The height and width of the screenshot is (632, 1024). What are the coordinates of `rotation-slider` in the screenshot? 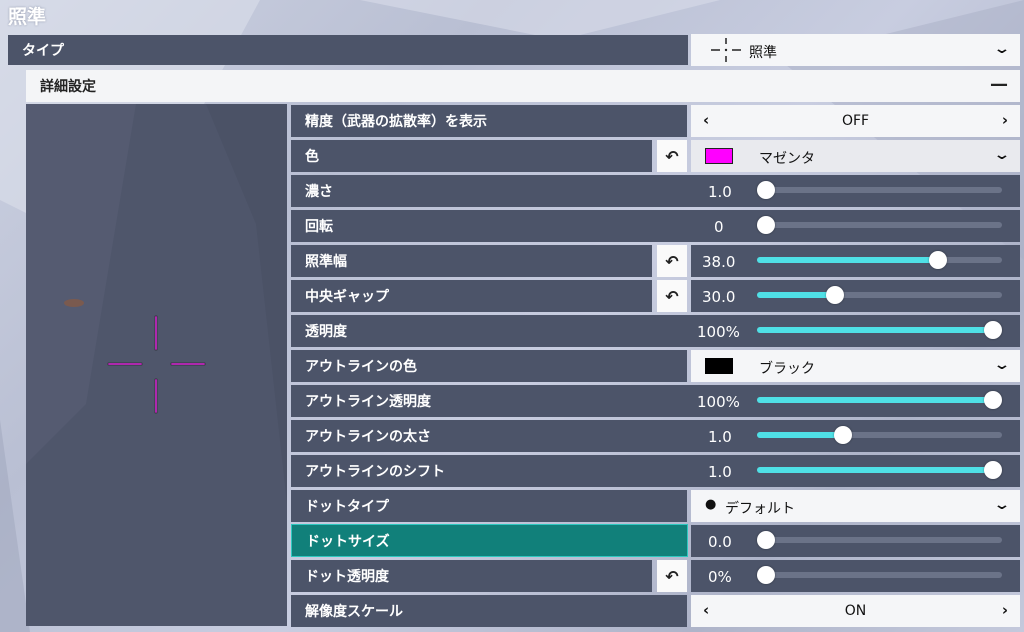 It's located at (879, 225).